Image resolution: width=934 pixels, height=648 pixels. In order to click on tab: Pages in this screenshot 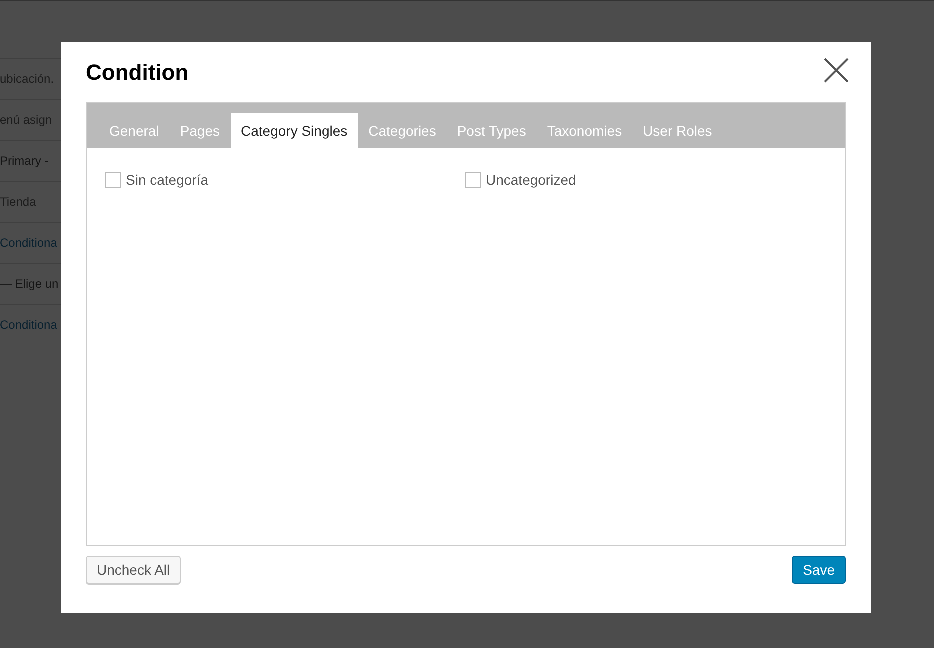, I will do `click(200, 130)`.